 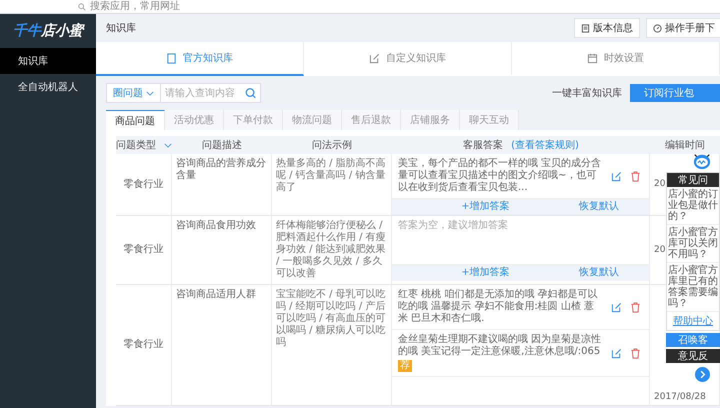 What do you see at coordinates (253, 120) in the screenshot?
I see `category-tab: 下单付款` at bounding box center [253, 120].